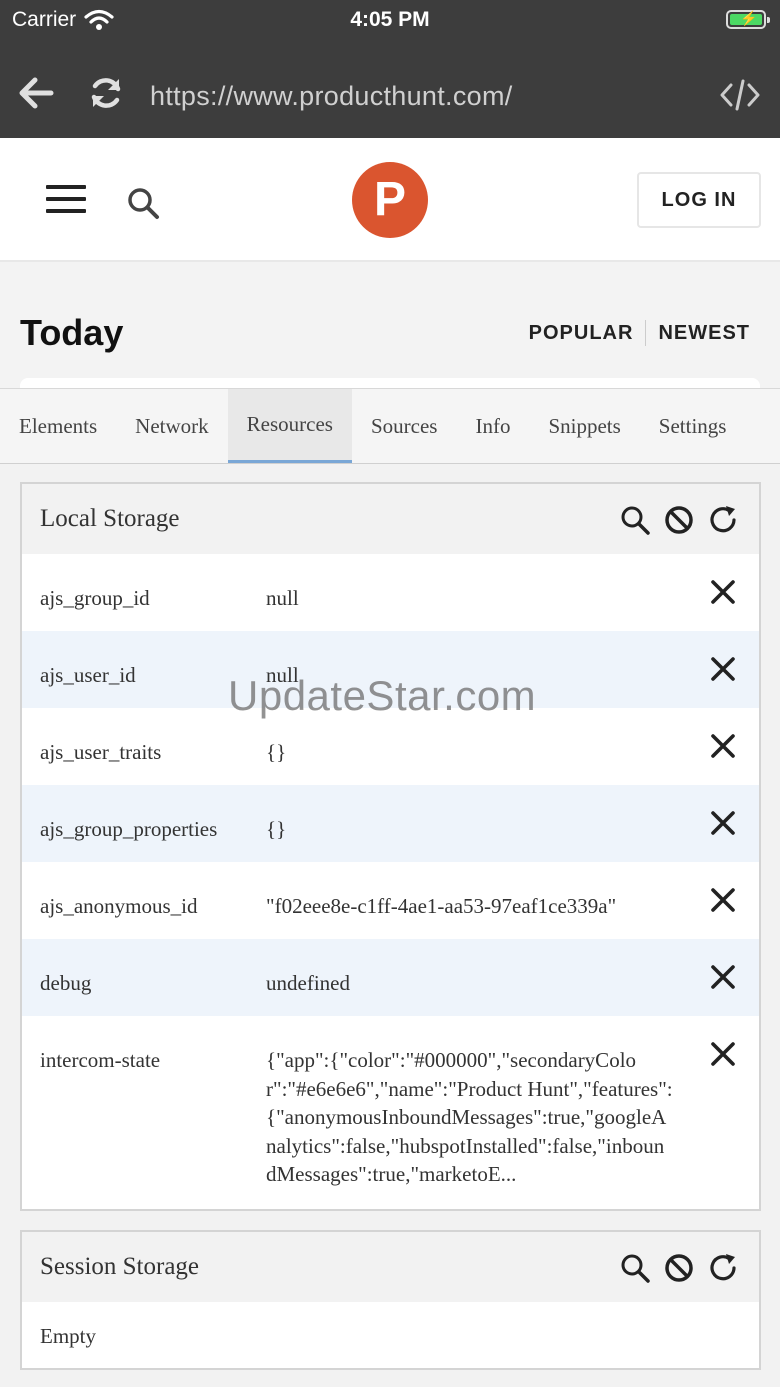 The height and width of the screenshot is (1387, 780). Describe the element at coordinates (95, 598) in the screenshot. I see `storage-key: ajs_group_id` at that location.